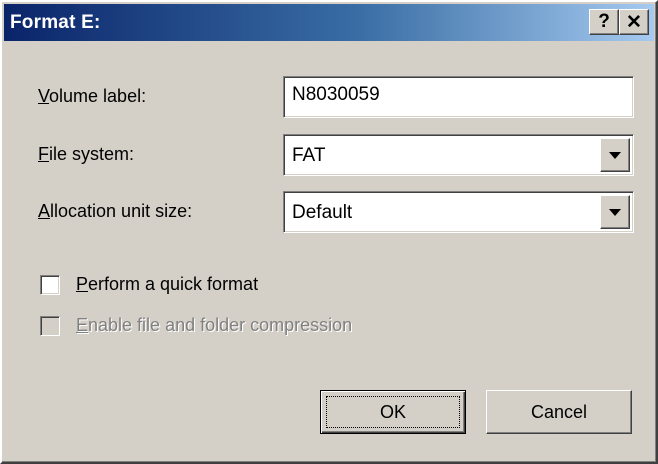 Image resolution: width=658 pixels, height=464 pixels. Describe the element at coordinates (458, 97) in the screenshot. I see `volume-label-input: N8030059` at that location.